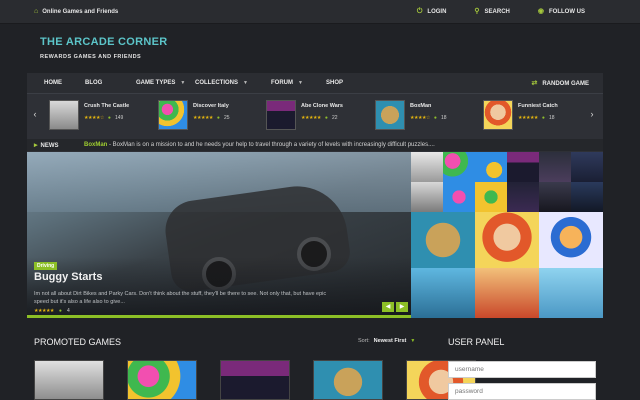 The image size is (640, 400). What do you see at coordinates (36, 145) in the screenshot?
I see `megaphone-icon: ▸` at bounding box center [36, 145].